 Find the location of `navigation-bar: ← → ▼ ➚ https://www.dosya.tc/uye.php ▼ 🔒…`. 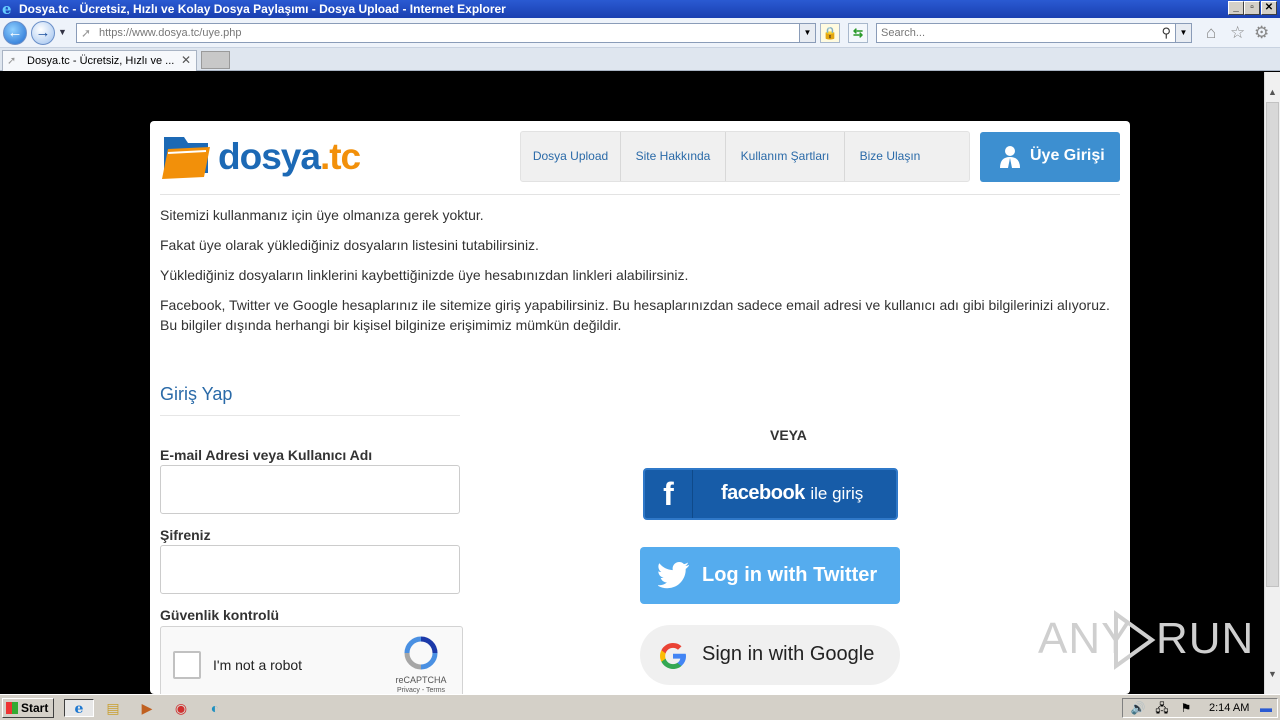

navigation-bar: ← → ▼ ➚ https://www.dosya.tc/uye.php ▼ 🔒… is located at coordinates (640, 33).